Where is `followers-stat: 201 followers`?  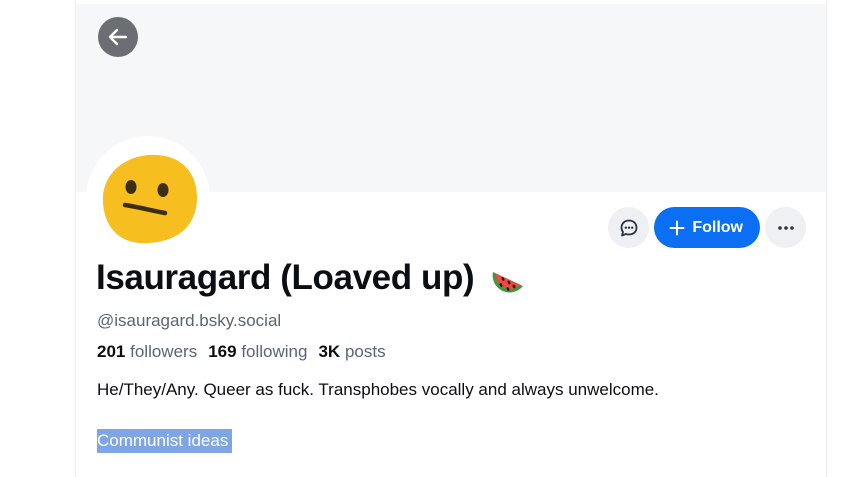 followers-stat: 201 followers is located at coordinates (147, 352).